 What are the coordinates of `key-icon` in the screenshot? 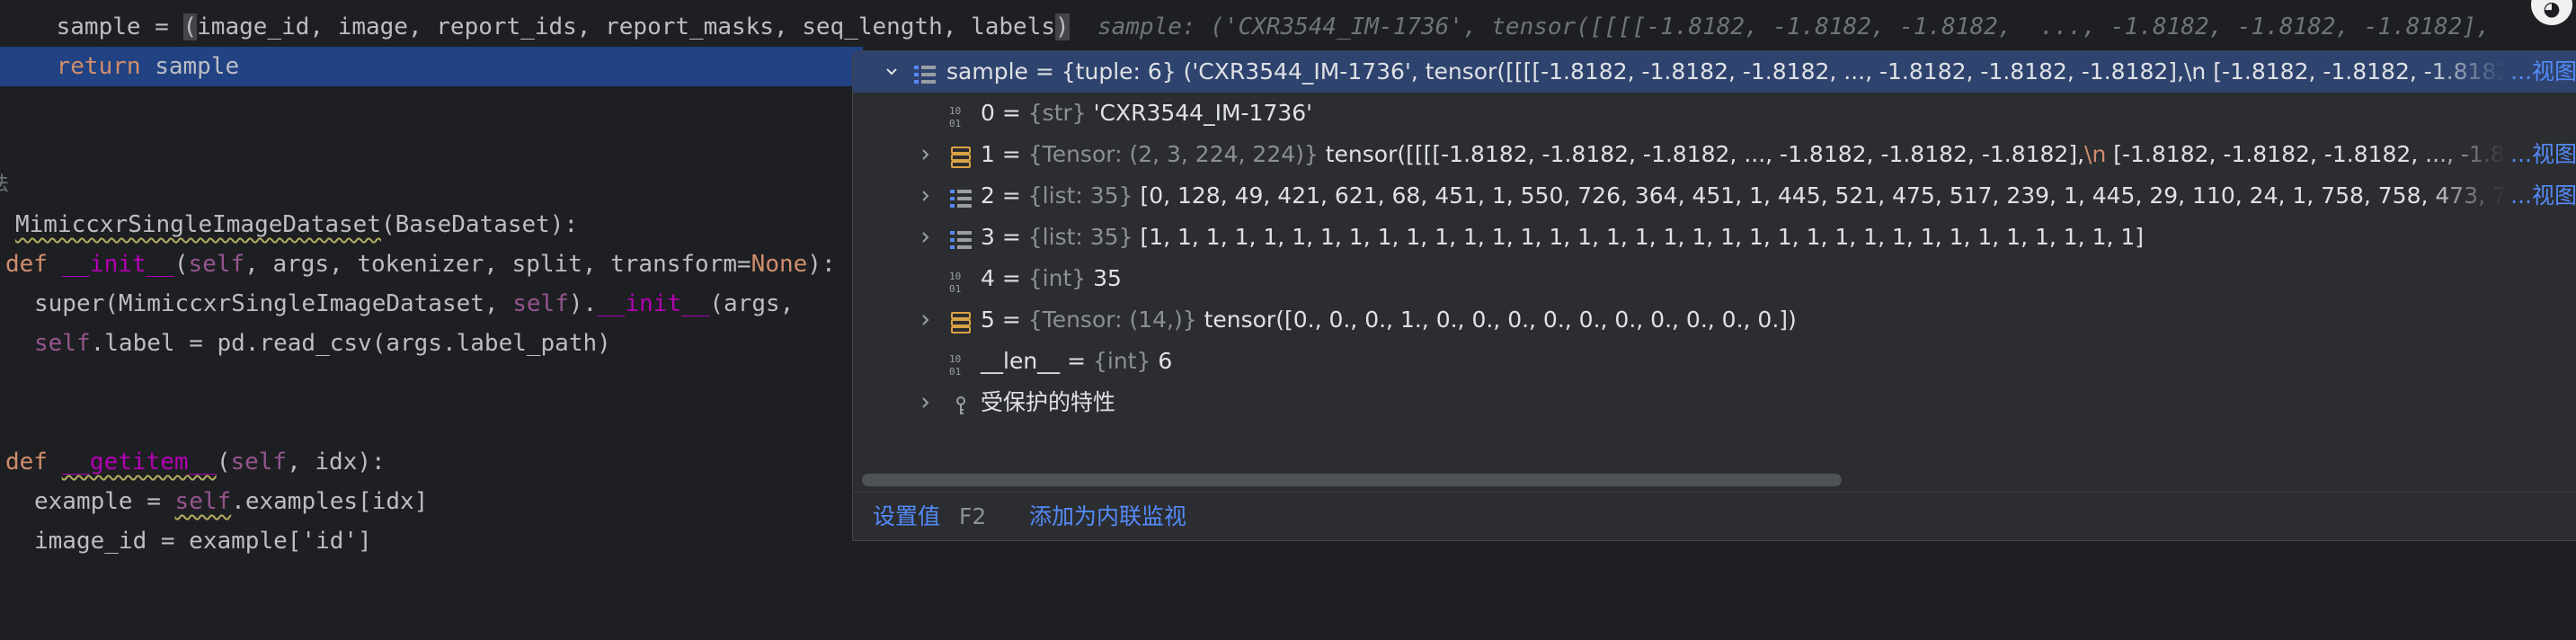 It's located at (960, 402).